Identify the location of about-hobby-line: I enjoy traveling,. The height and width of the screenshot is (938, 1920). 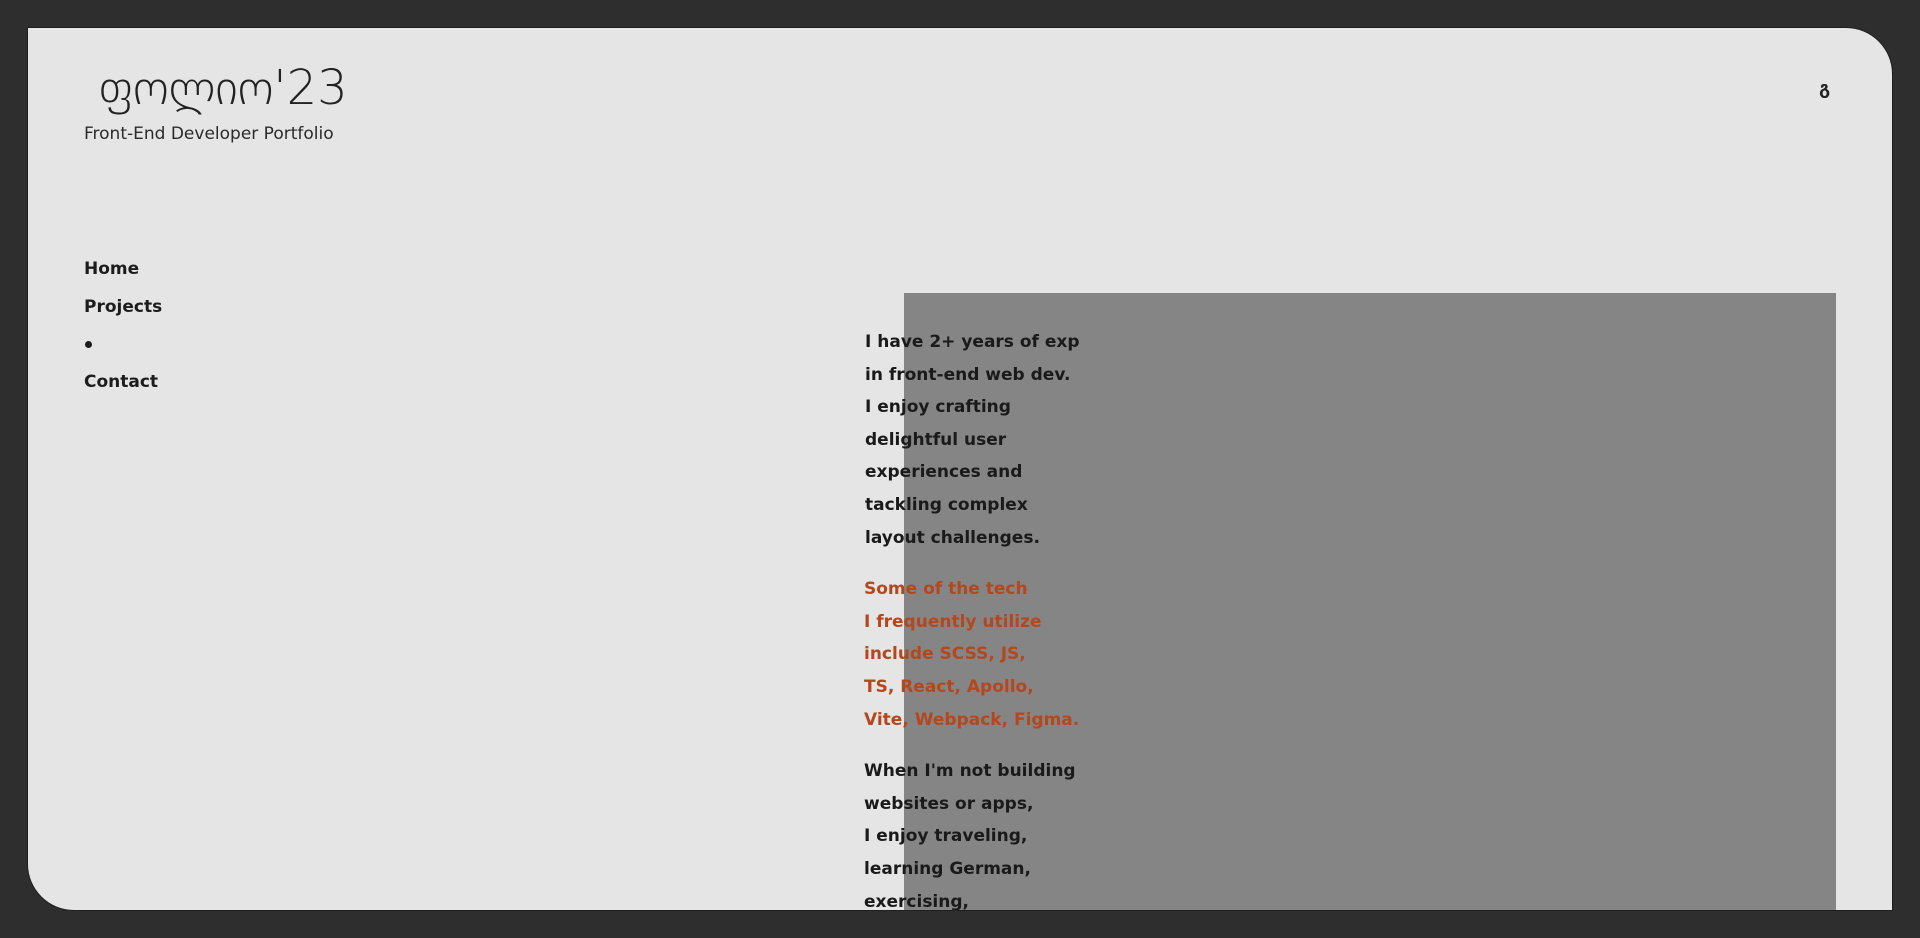
(946, 836).